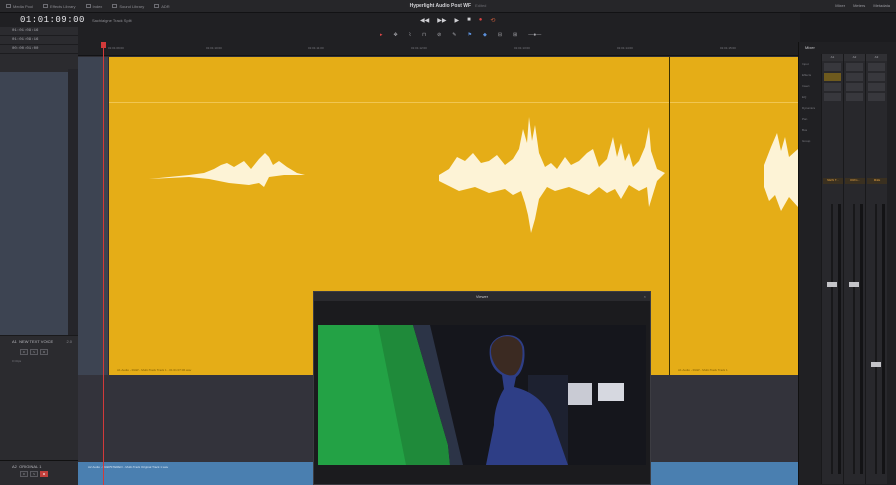 Image resolution: width=896 pixels, height=485 pixels. Describe the element at coordinates (39, 395) in the screenshot. I see `track-header-a1: A1 NEW TEXT VOICE 2.0 R S M 0 Clips` at that location.